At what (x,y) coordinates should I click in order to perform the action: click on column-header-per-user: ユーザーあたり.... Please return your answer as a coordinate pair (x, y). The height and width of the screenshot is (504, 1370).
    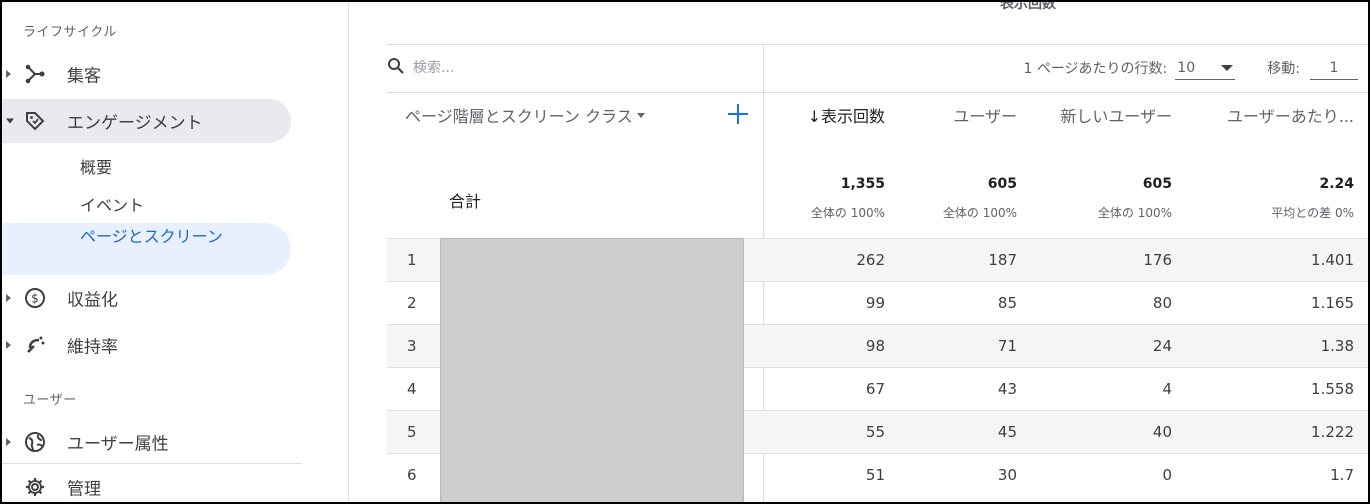
    Looking at the image, I should click on (1290, 115).